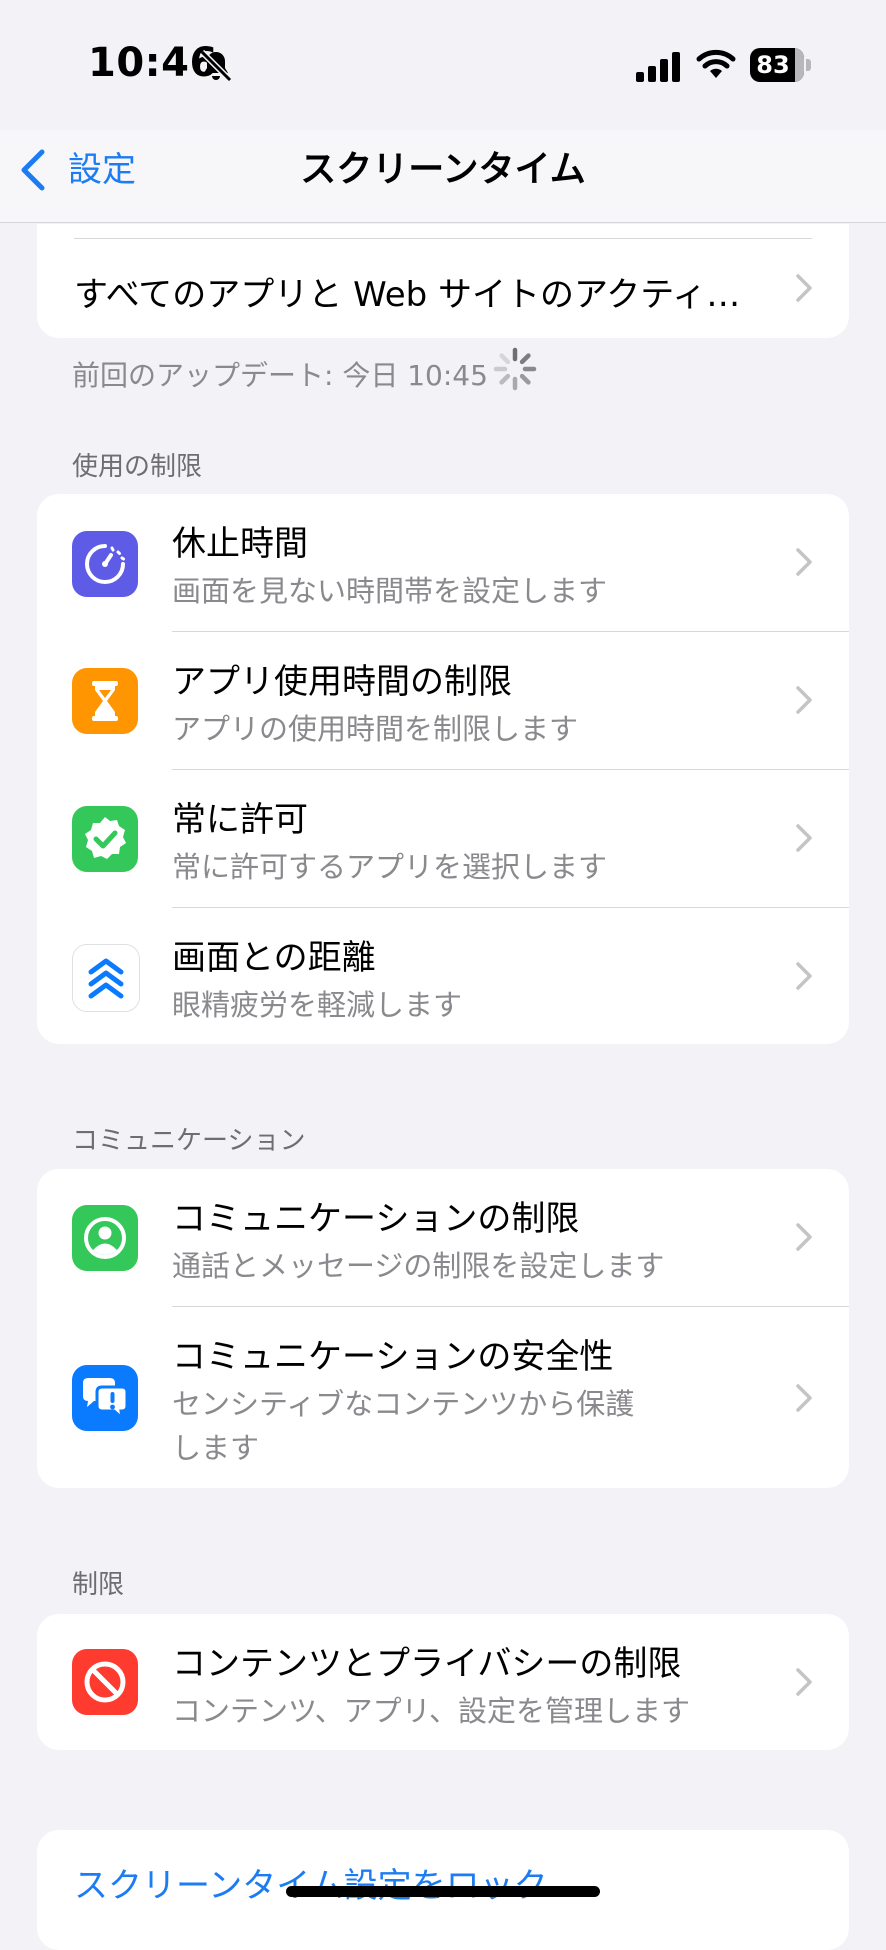  I want to click on communication-safety-title: コミュニケーションの安全性, so click(393, 1357).